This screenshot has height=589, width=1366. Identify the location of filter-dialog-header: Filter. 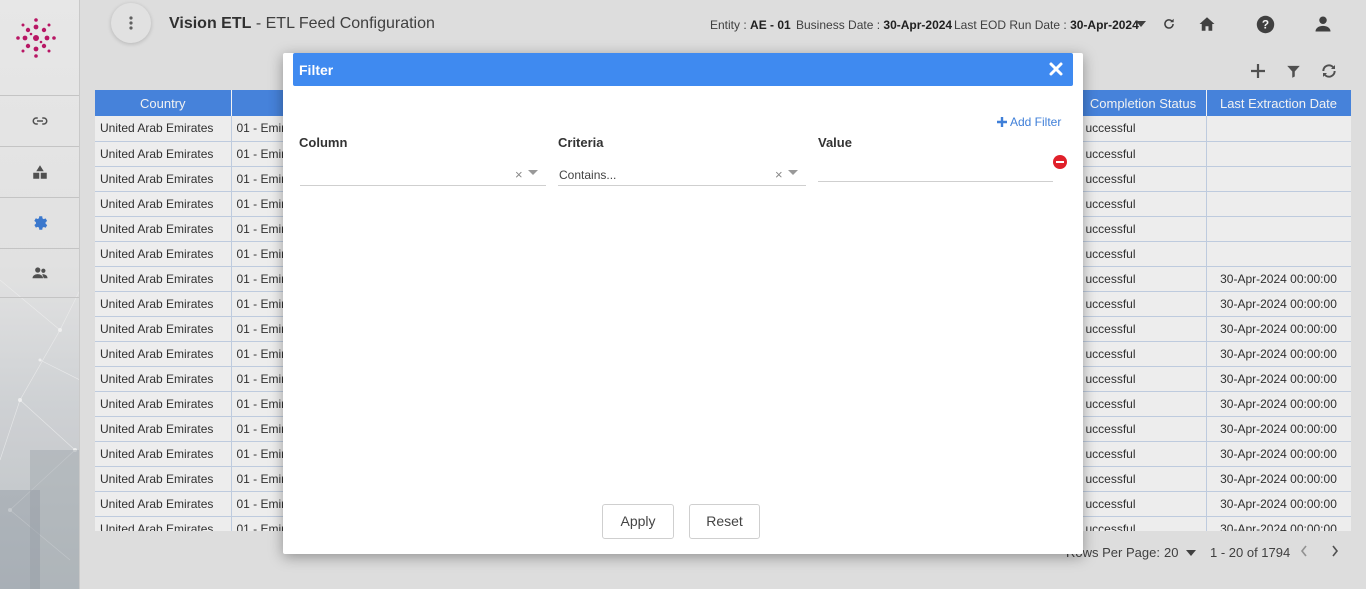
(683, 69).